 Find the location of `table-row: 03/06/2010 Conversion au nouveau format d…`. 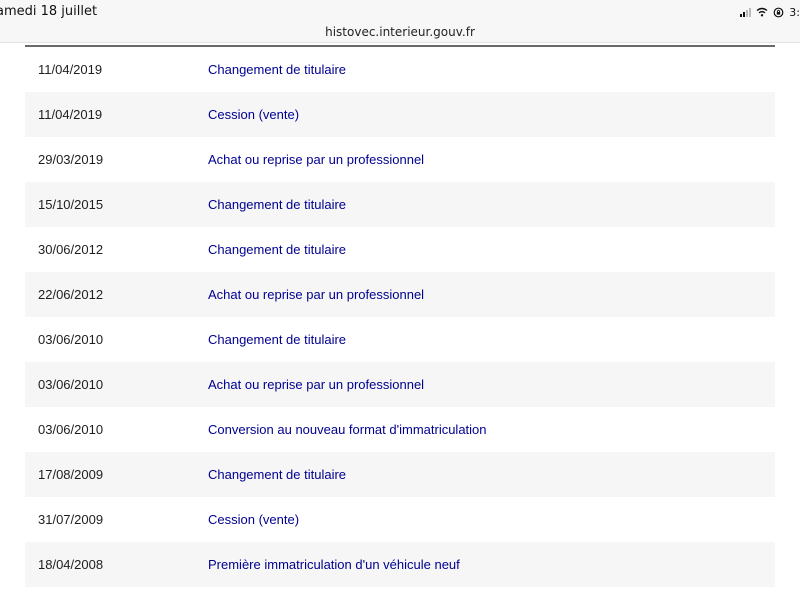

table-row: 03/06/2010 Conversion au nouveau format d… is located at coordinates (400, 429).